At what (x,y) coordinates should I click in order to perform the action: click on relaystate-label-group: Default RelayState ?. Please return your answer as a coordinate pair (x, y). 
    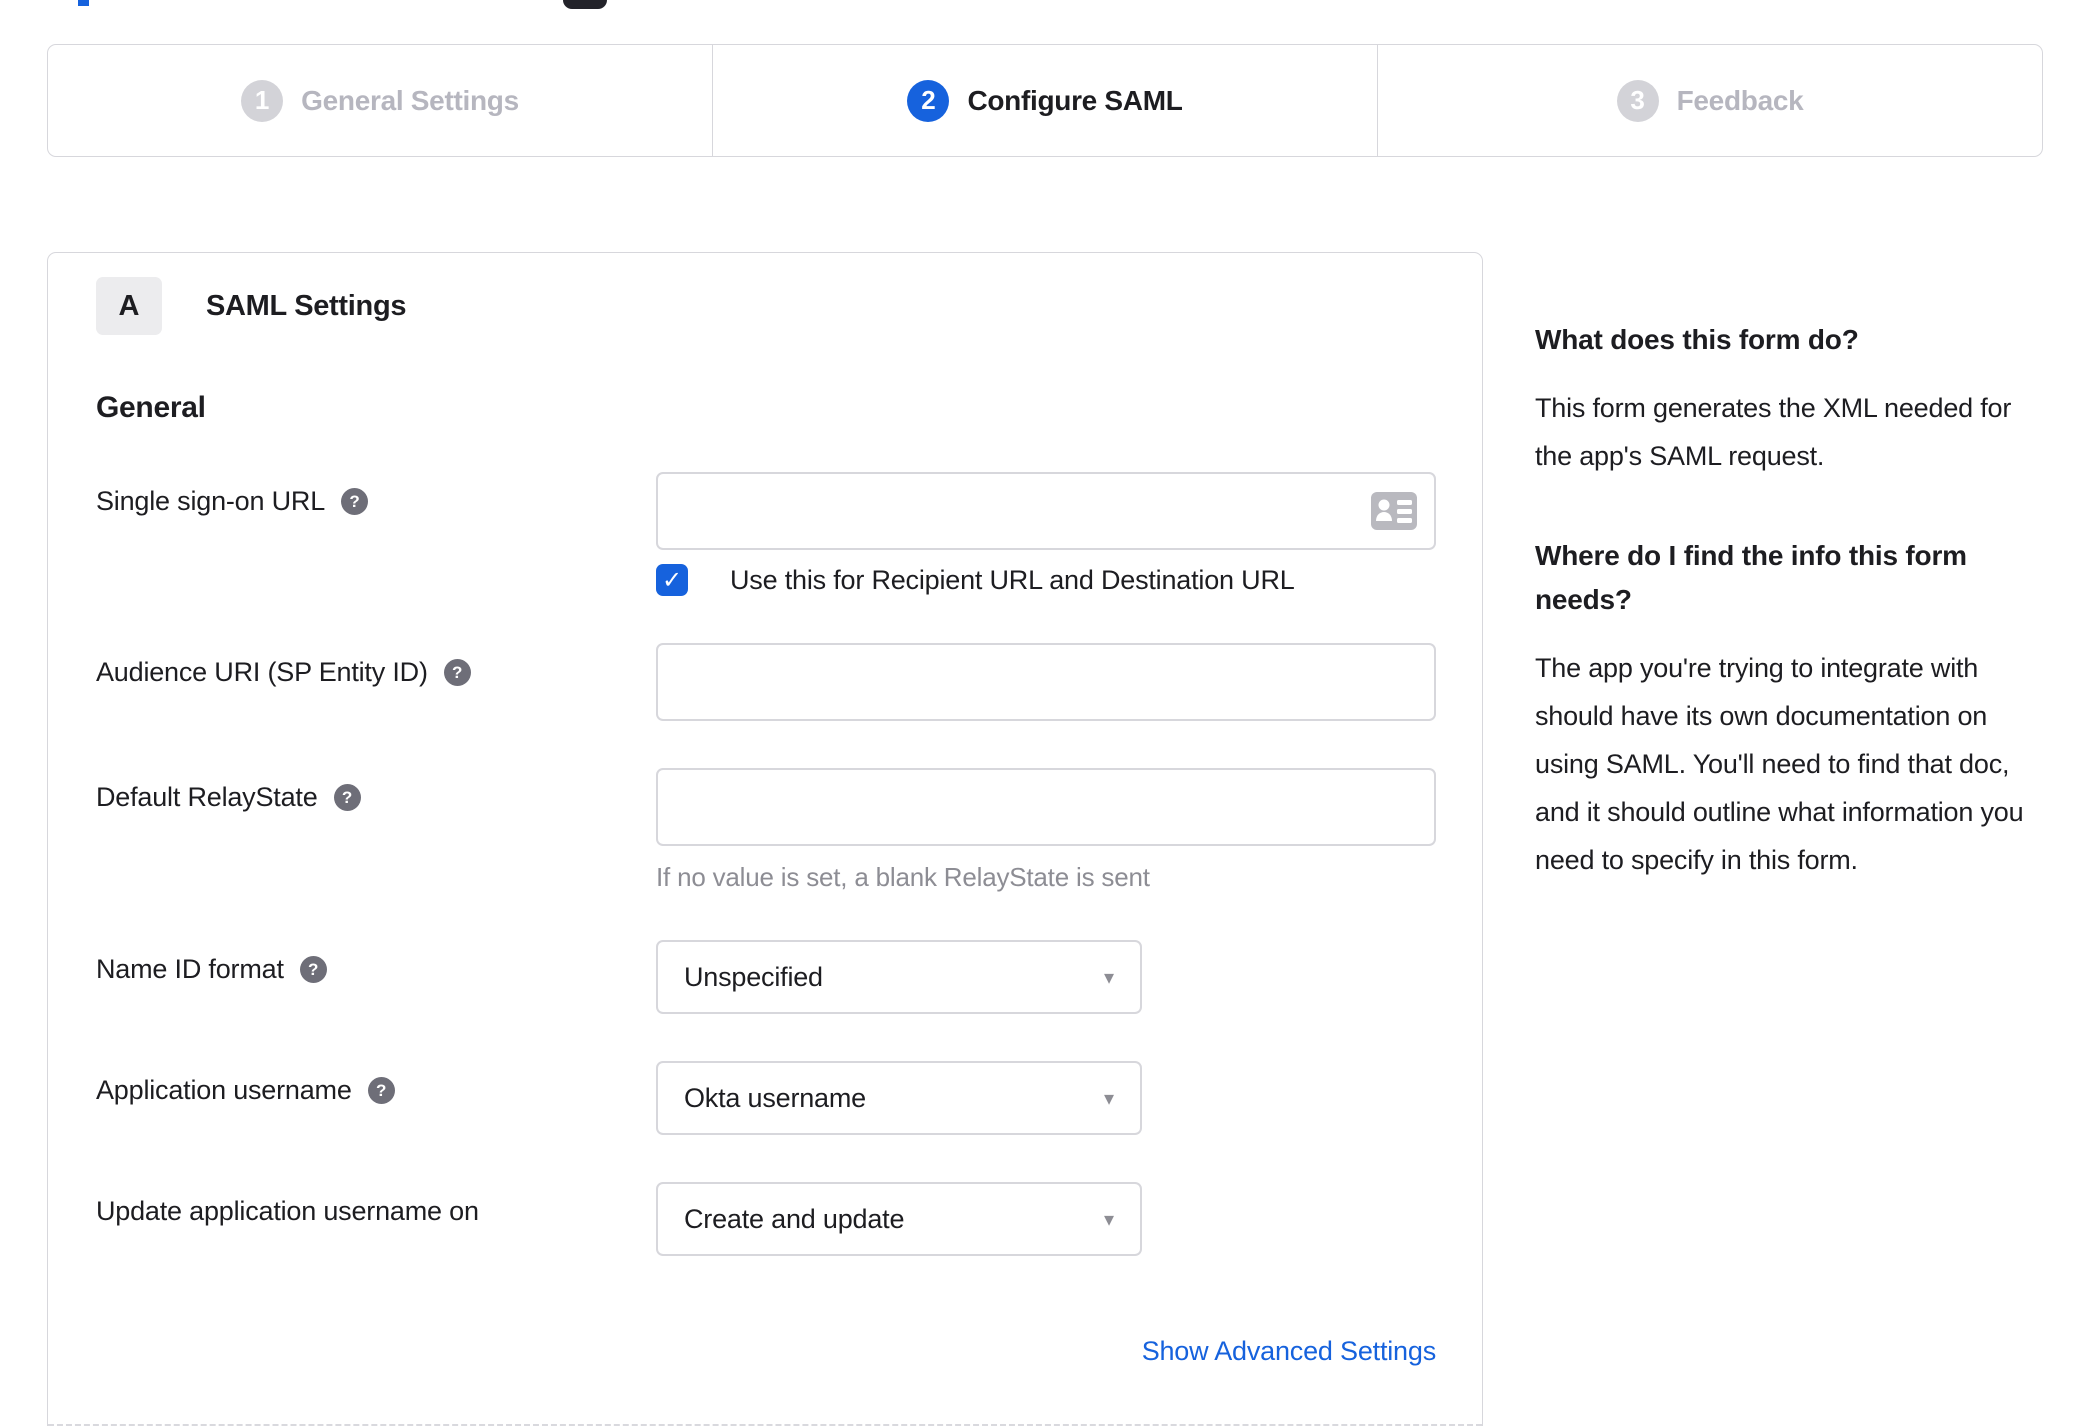
    Looking at the image, I should click on (376, 830).